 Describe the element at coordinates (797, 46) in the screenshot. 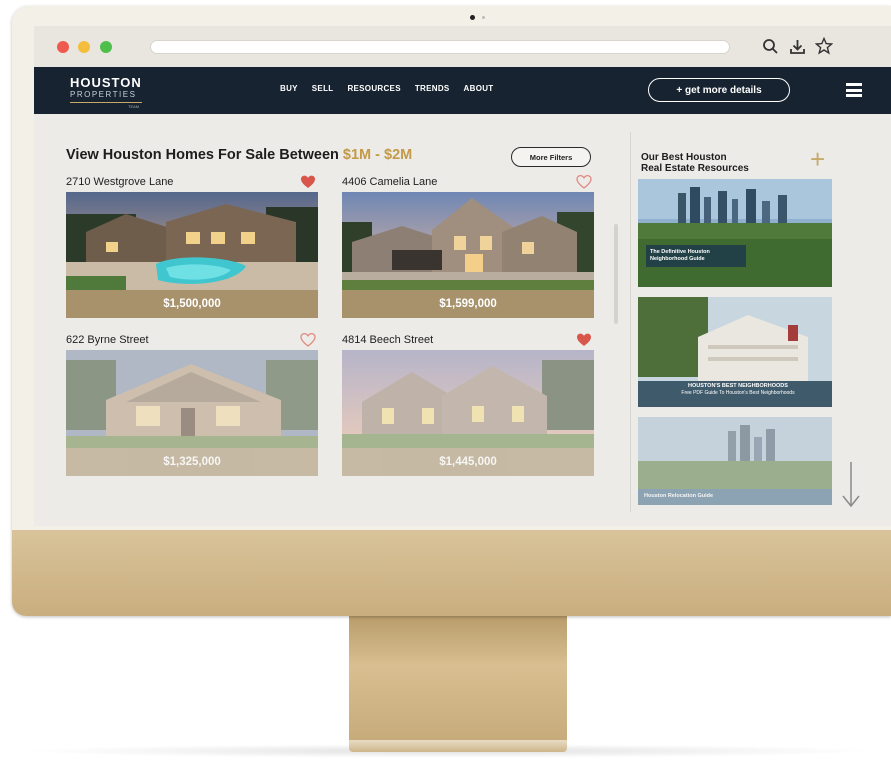

I see `download-icon` at that location.